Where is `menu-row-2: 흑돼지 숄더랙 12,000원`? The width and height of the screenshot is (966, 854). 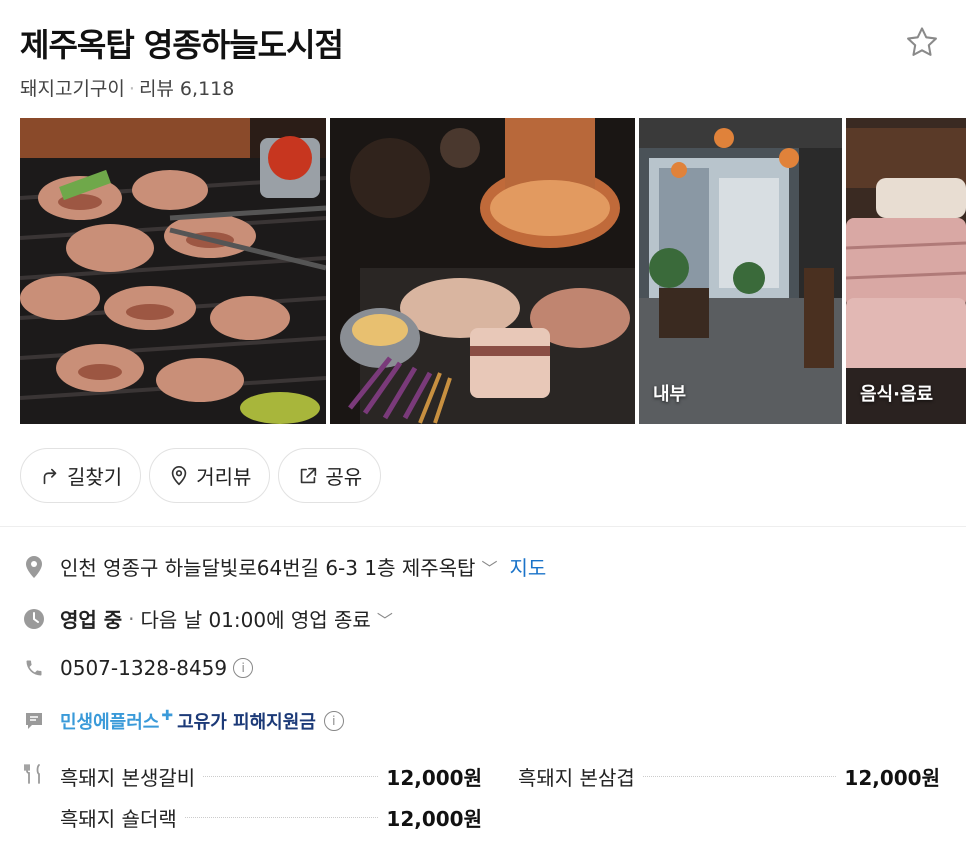
menu-row-2: 흑돼지 숄더랙 12,000원 is located at coordinates (271, 817).